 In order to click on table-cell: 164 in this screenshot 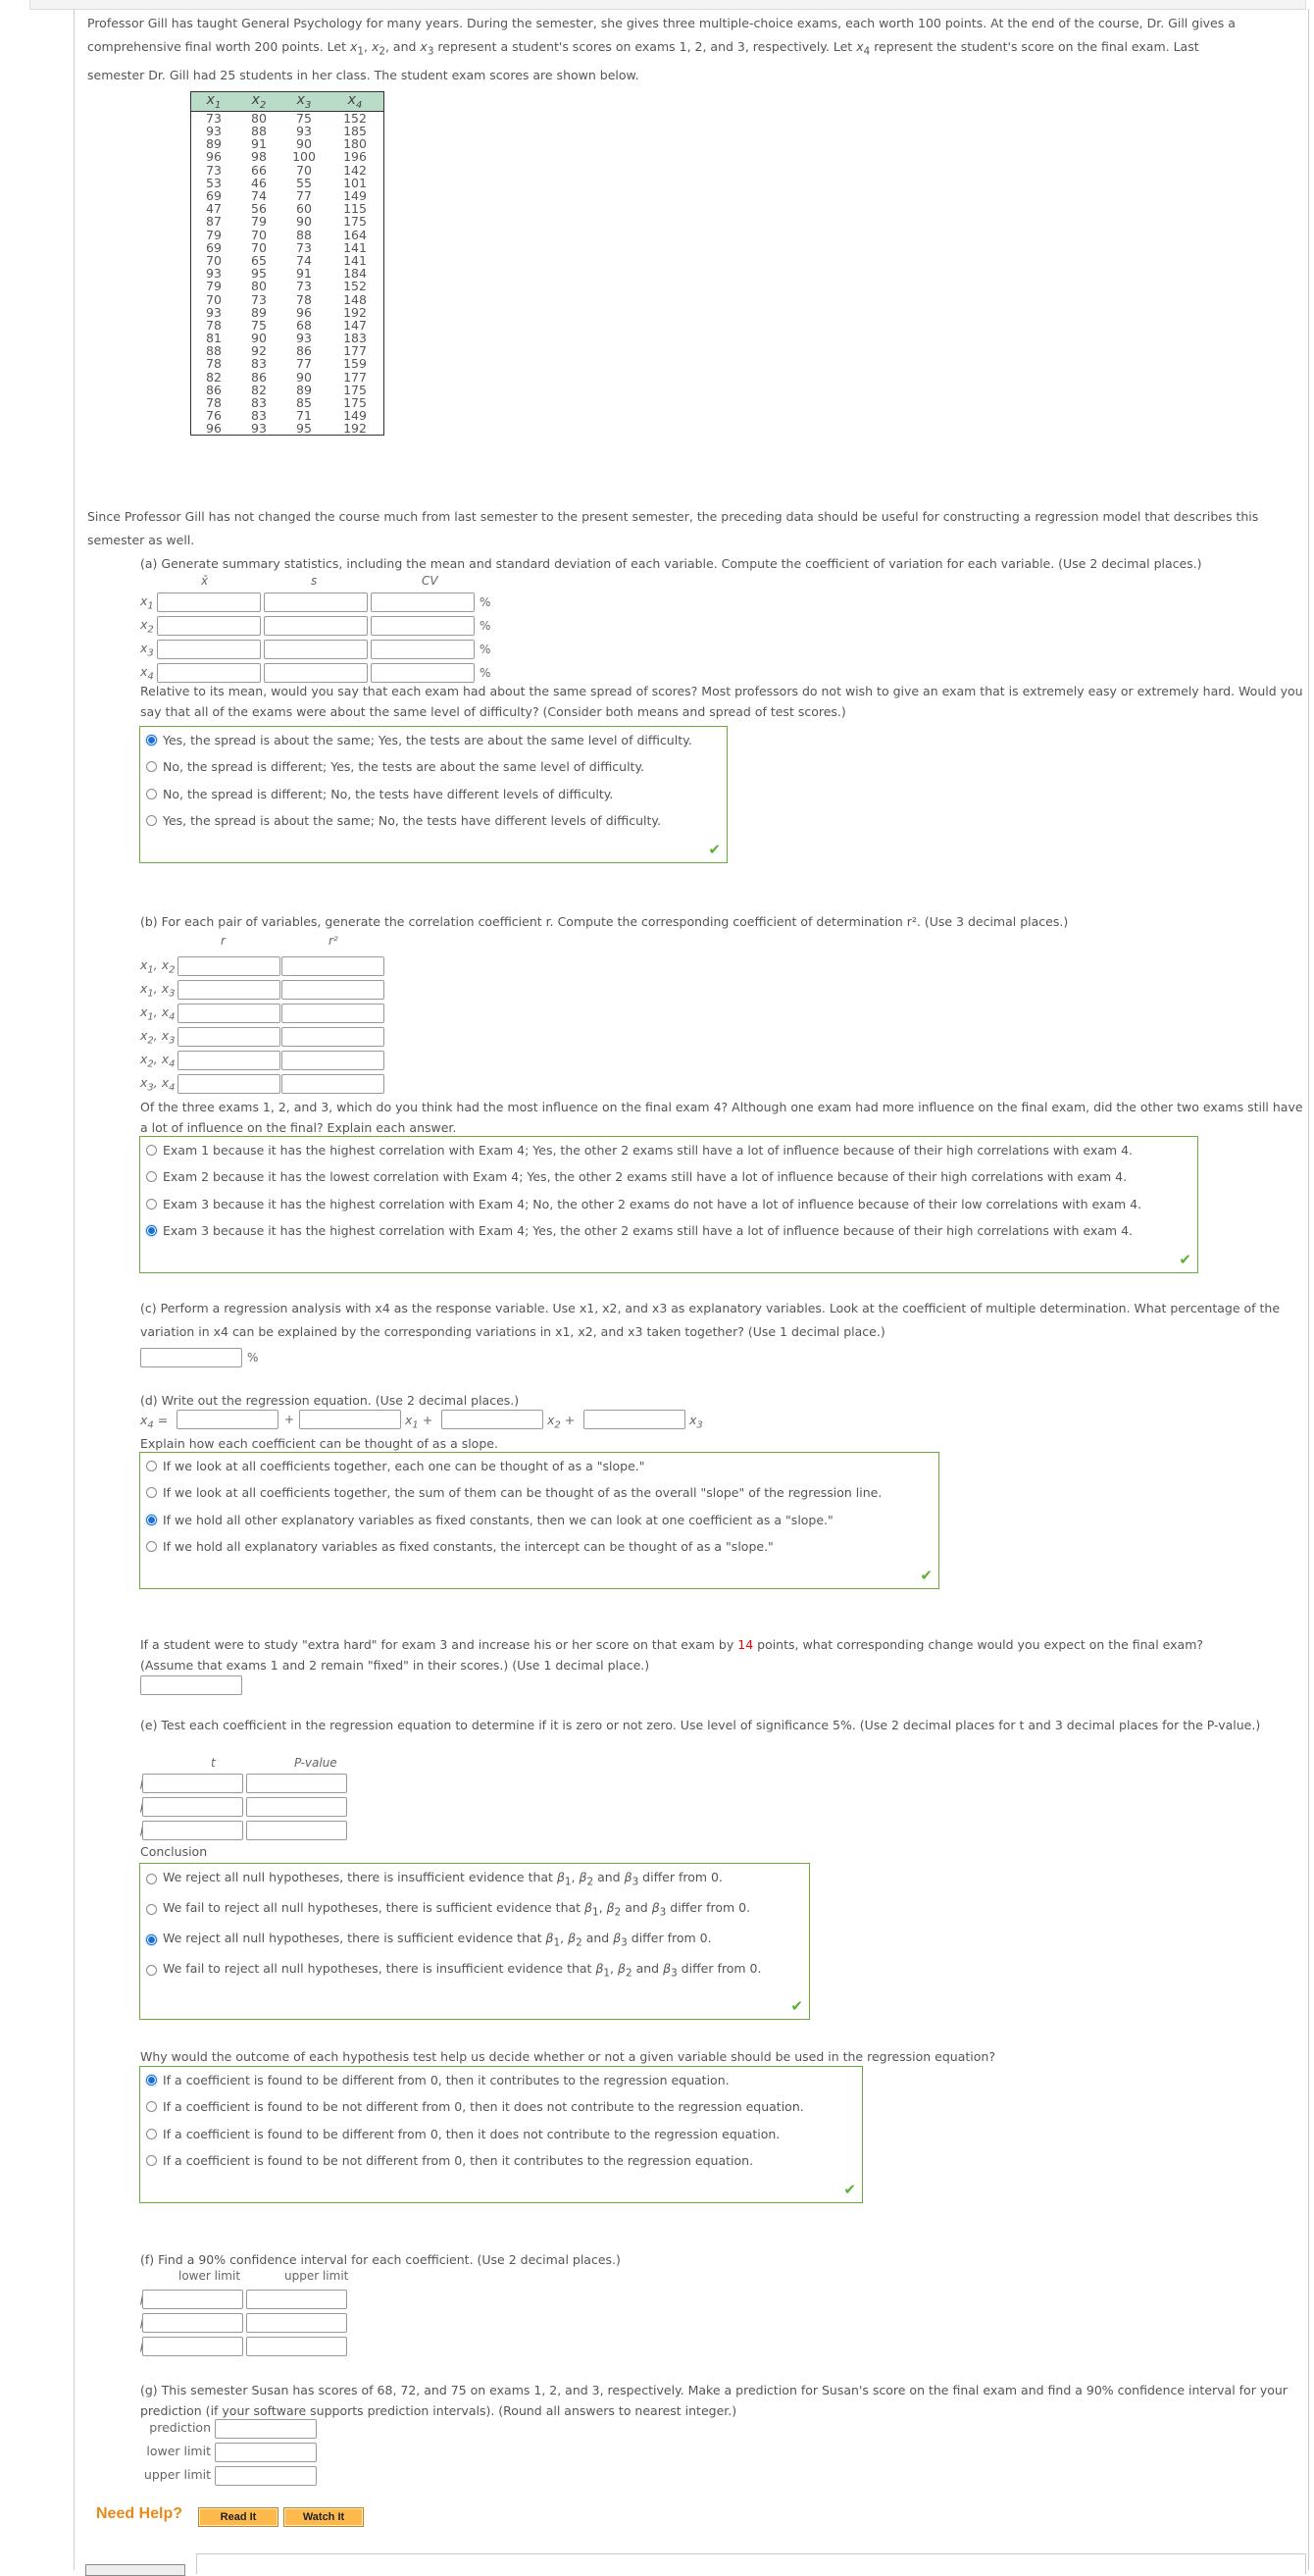, I will do `click(355, 234)`.